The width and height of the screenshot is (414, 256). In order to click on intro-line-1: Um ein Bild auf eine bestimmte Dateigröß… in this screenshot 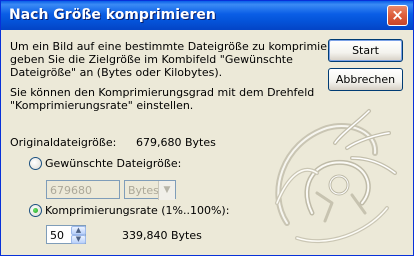, I will do `click(179, 46)`.